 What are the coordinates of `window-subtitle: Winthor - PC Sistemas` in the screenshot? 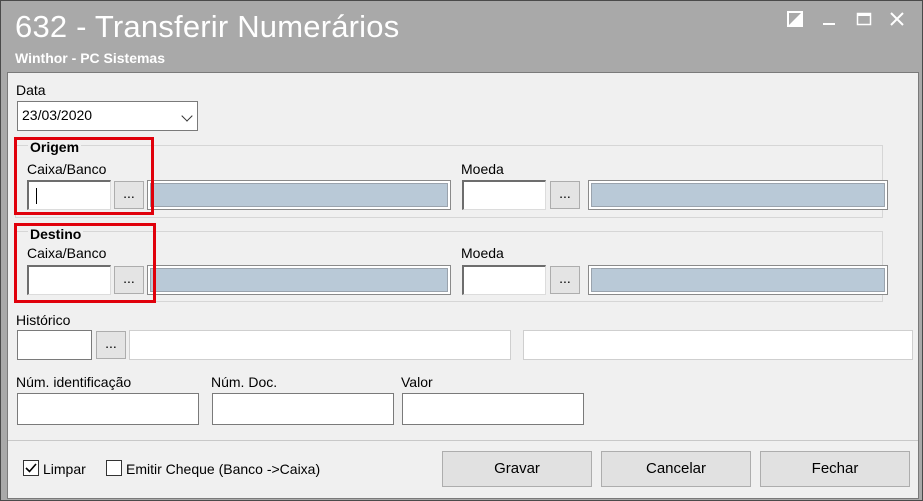 It's located at (90, 58).